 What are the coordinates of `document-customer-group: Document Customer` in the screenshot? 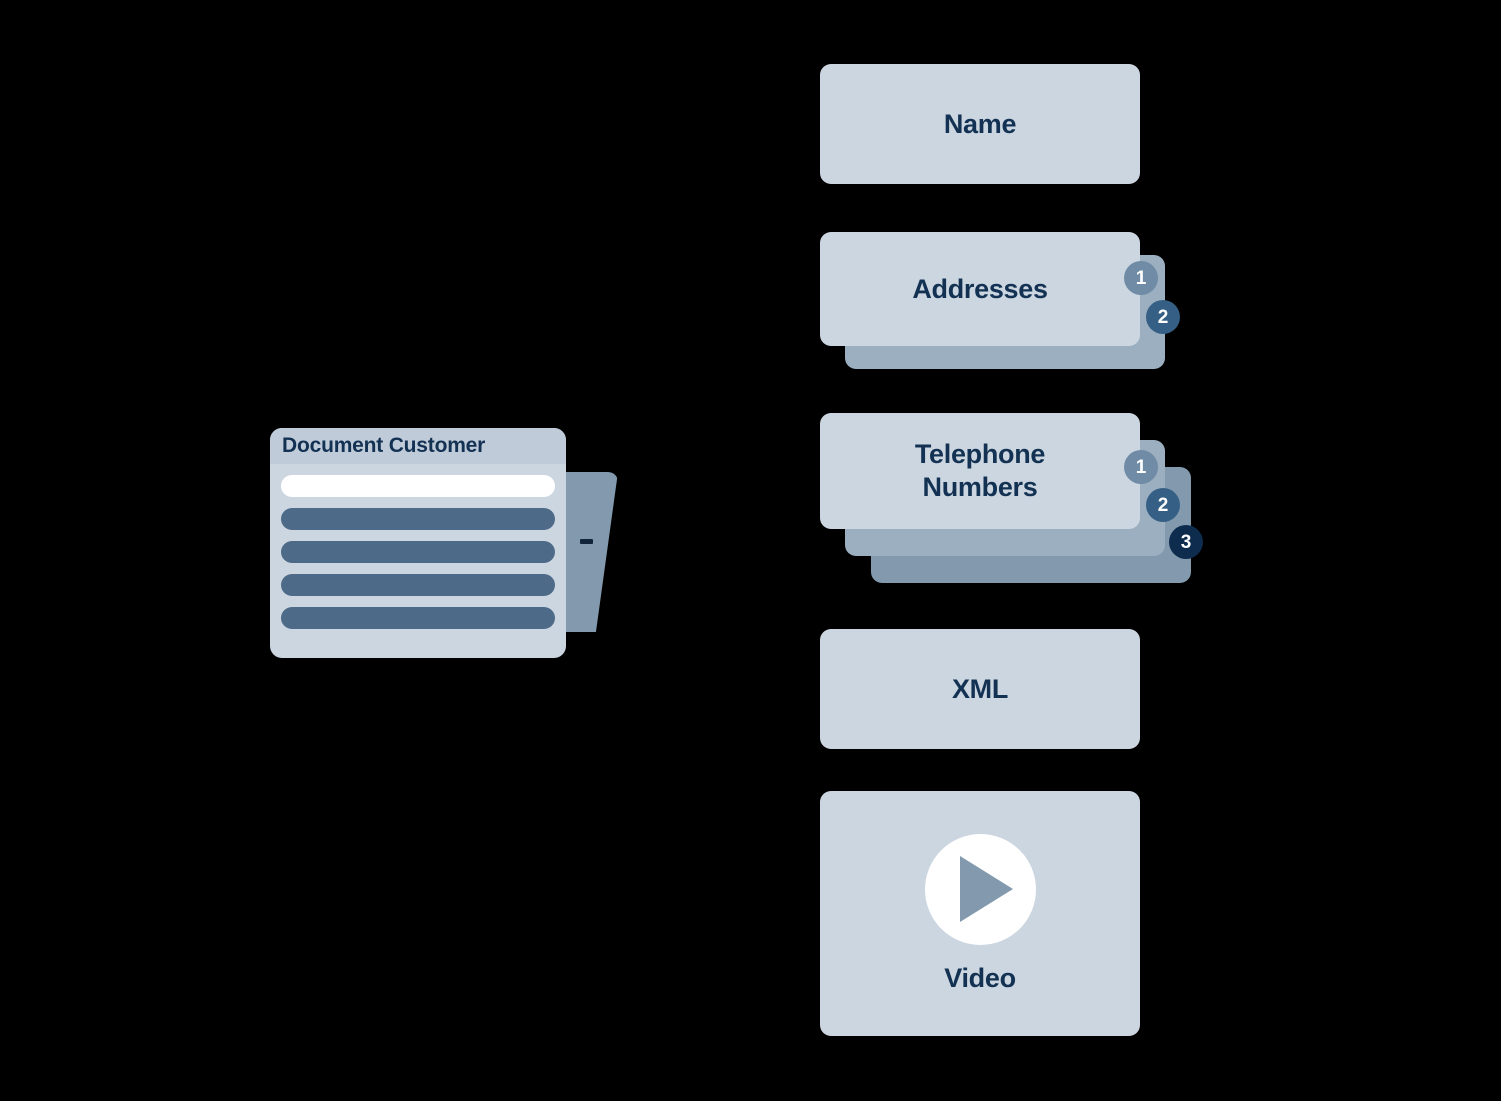 It's located at (450, 544).